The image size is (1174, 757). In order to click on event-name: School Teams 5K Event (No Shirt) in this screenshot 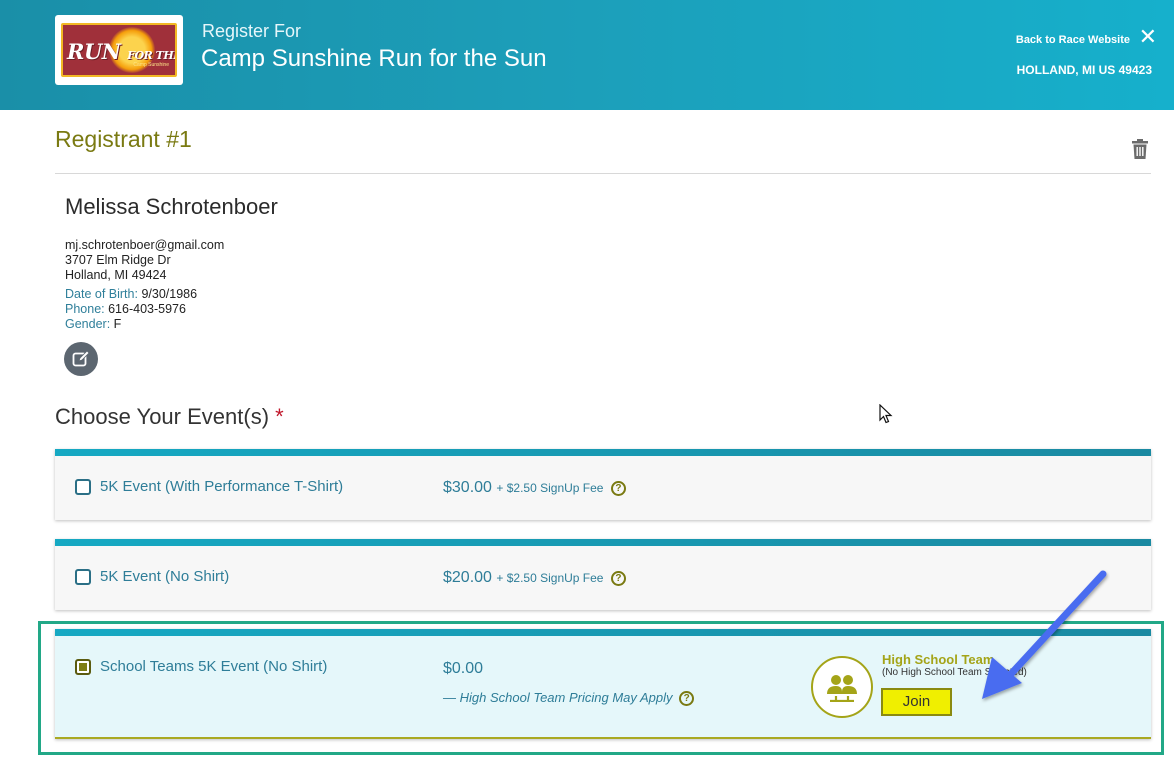, I will do `click(213, 666)`.